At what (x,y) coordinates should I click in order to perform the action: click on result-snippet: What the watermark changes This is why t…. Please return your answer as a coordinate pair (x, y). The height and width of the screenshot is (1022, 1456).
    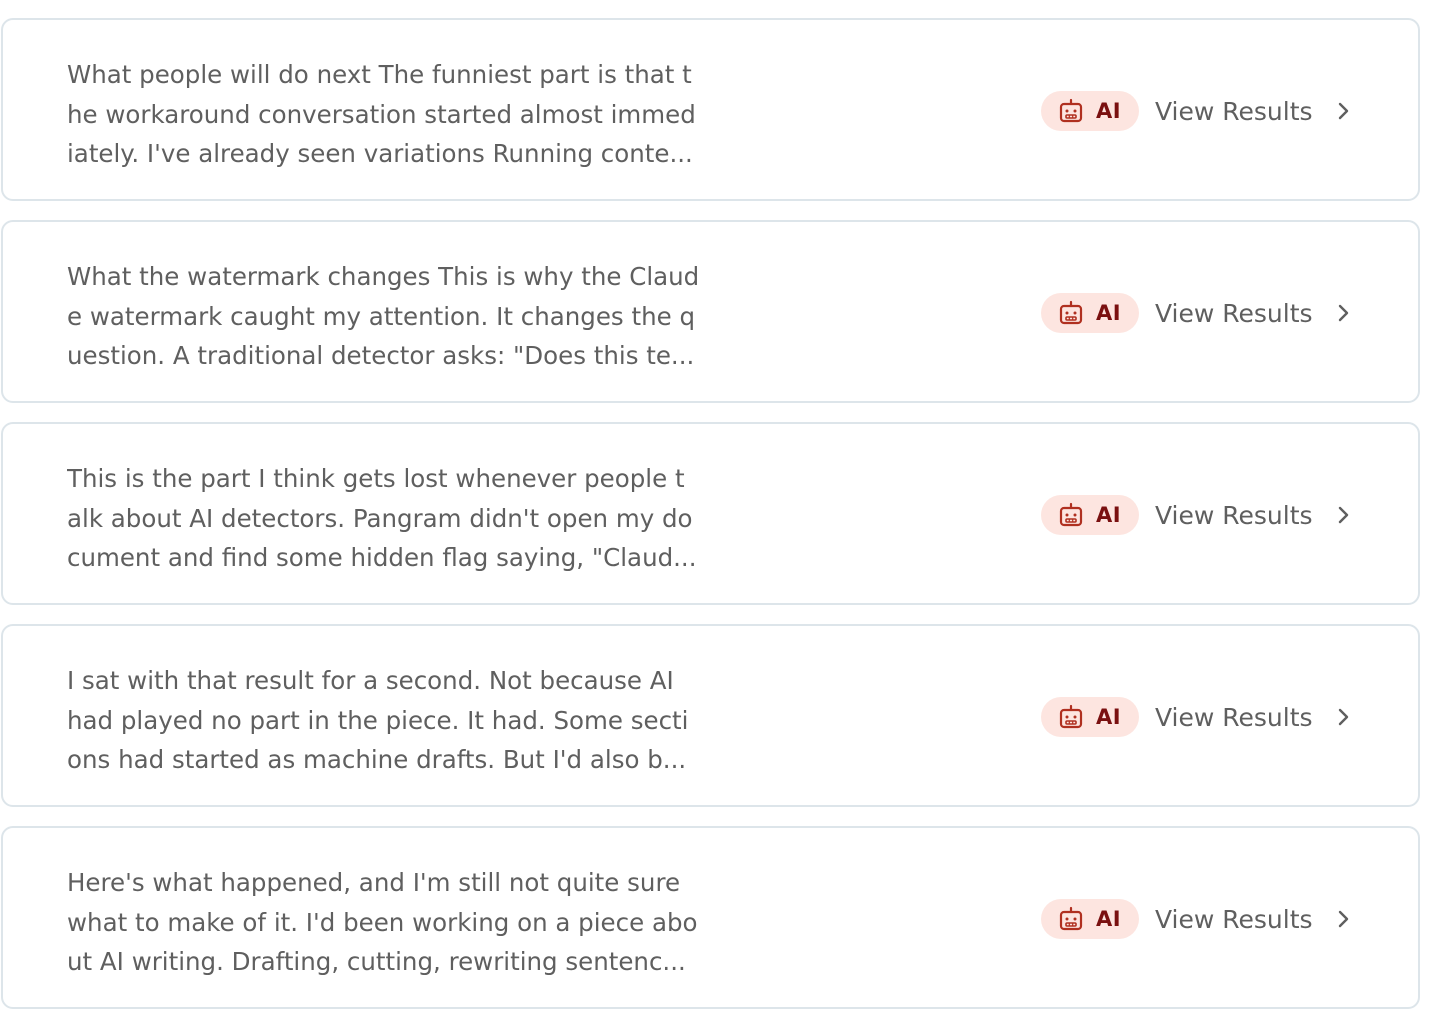
    Looking at the image, I should click on (392, 316).